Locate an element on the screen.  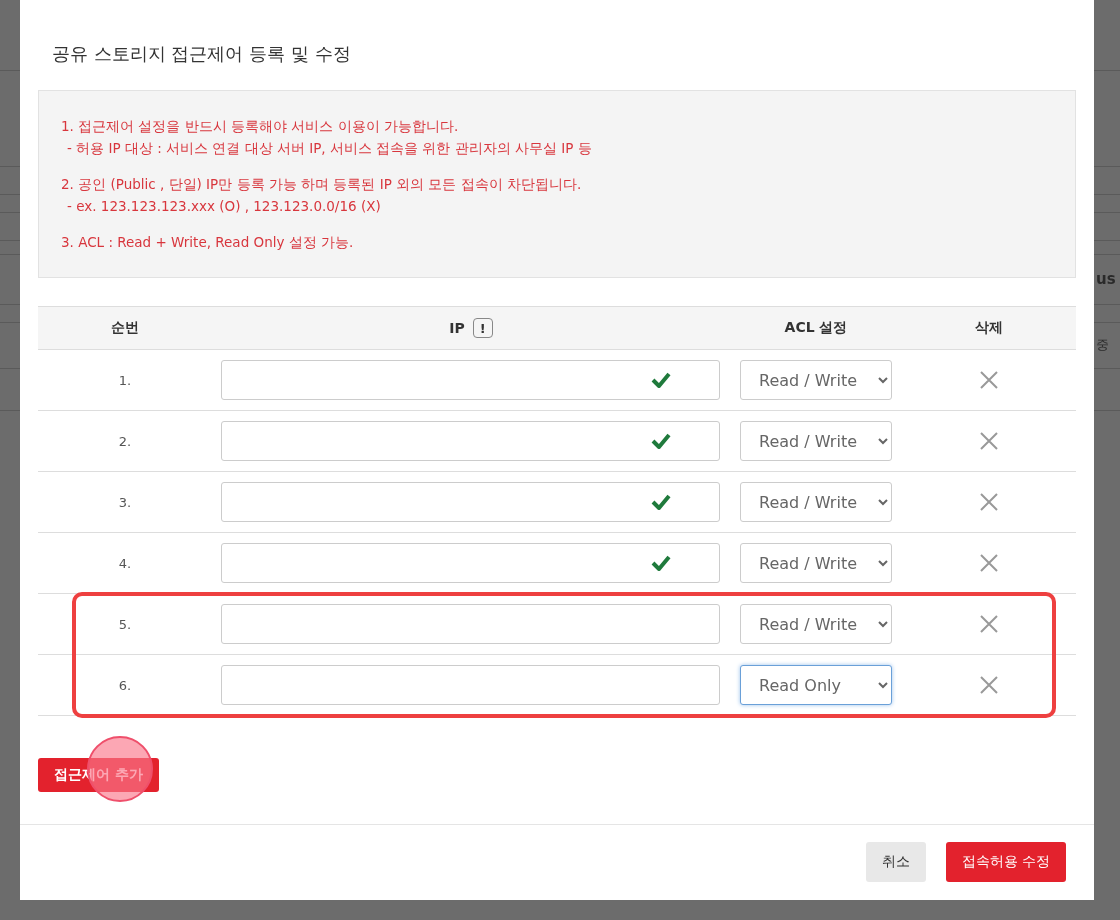
add-access-button: 접근제어 추가 is located at coordinates (98, 775).